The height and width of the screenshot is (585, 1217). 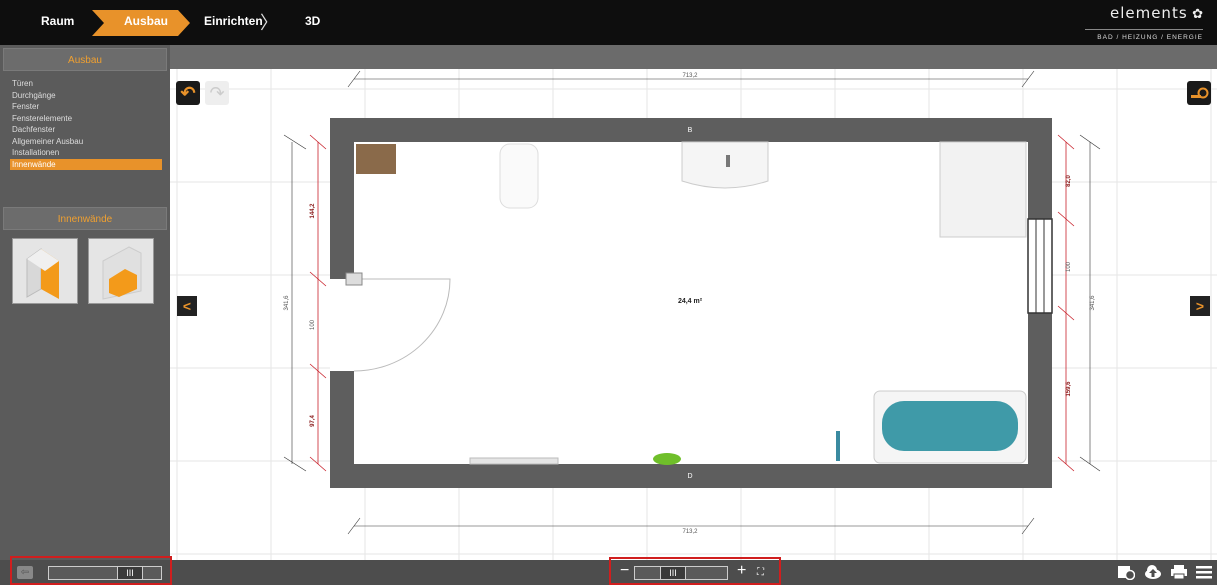 I want to click on sidebar-item-installationen: Installationen, so click(x=86, y=153).